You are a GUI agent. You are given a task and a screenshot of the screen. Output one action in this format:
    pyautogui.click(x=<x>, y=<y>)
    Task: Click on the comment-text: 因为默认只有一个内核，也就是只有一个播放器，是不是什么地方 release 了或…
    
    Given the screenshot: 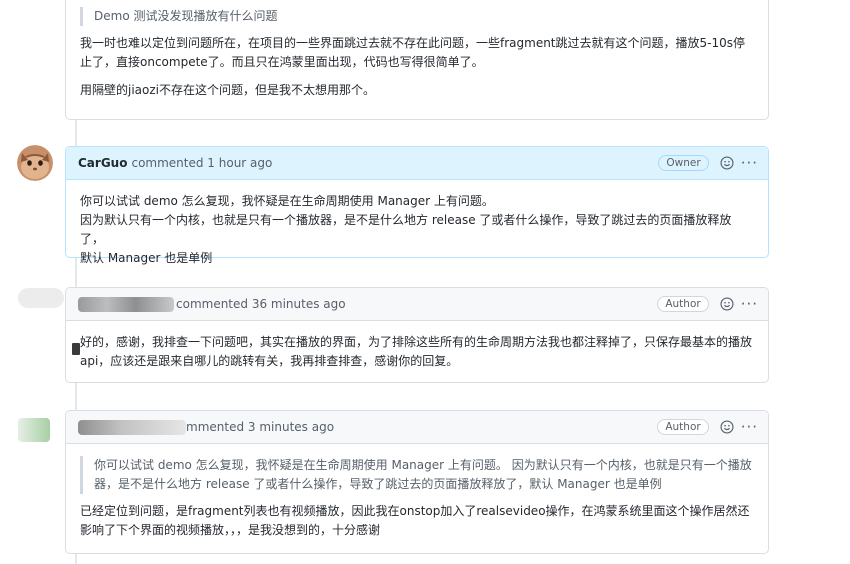 What is the action you would take?
    pyautogui.click(x=406, y=229)
    